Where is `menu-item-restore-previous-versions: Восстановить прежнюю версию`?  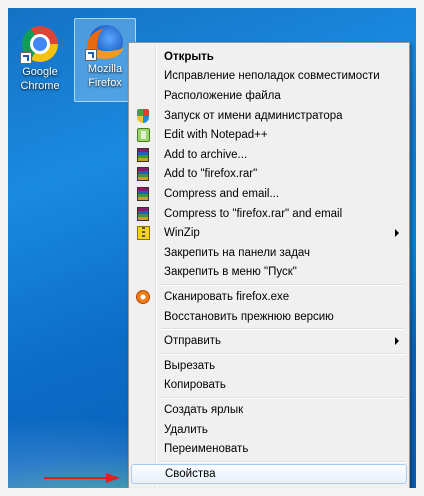
menu-item-restore-previous-versions: Восстановить прежнюю версию is located at coordinates (269, 317).